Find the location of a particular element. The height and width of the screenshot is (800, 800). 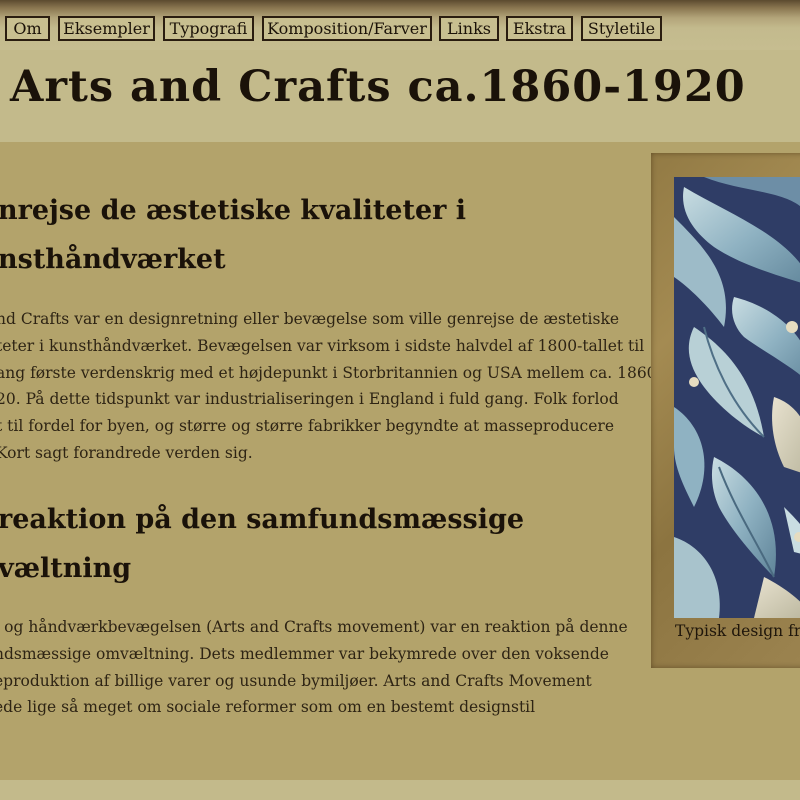

paragraph-line: Kort sagt forandrede verden sig. is located at coordinates (126, 452).